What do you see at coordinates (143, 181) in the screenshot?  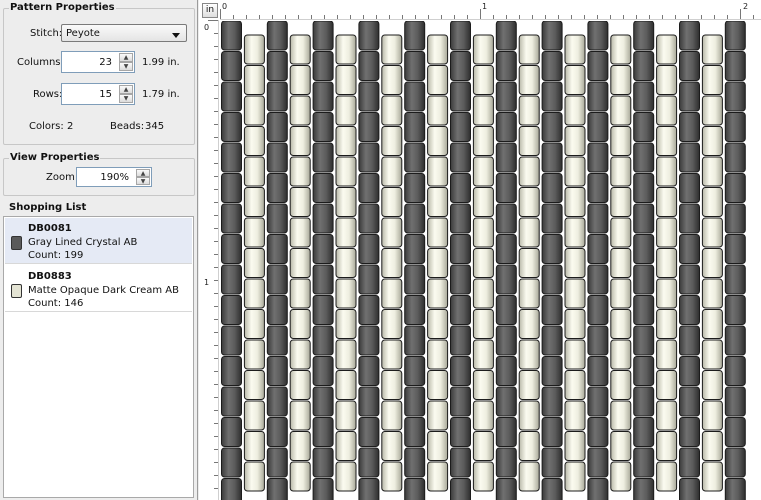 I see `spin-down-icon: ▼` at bounding box center [143, 181].